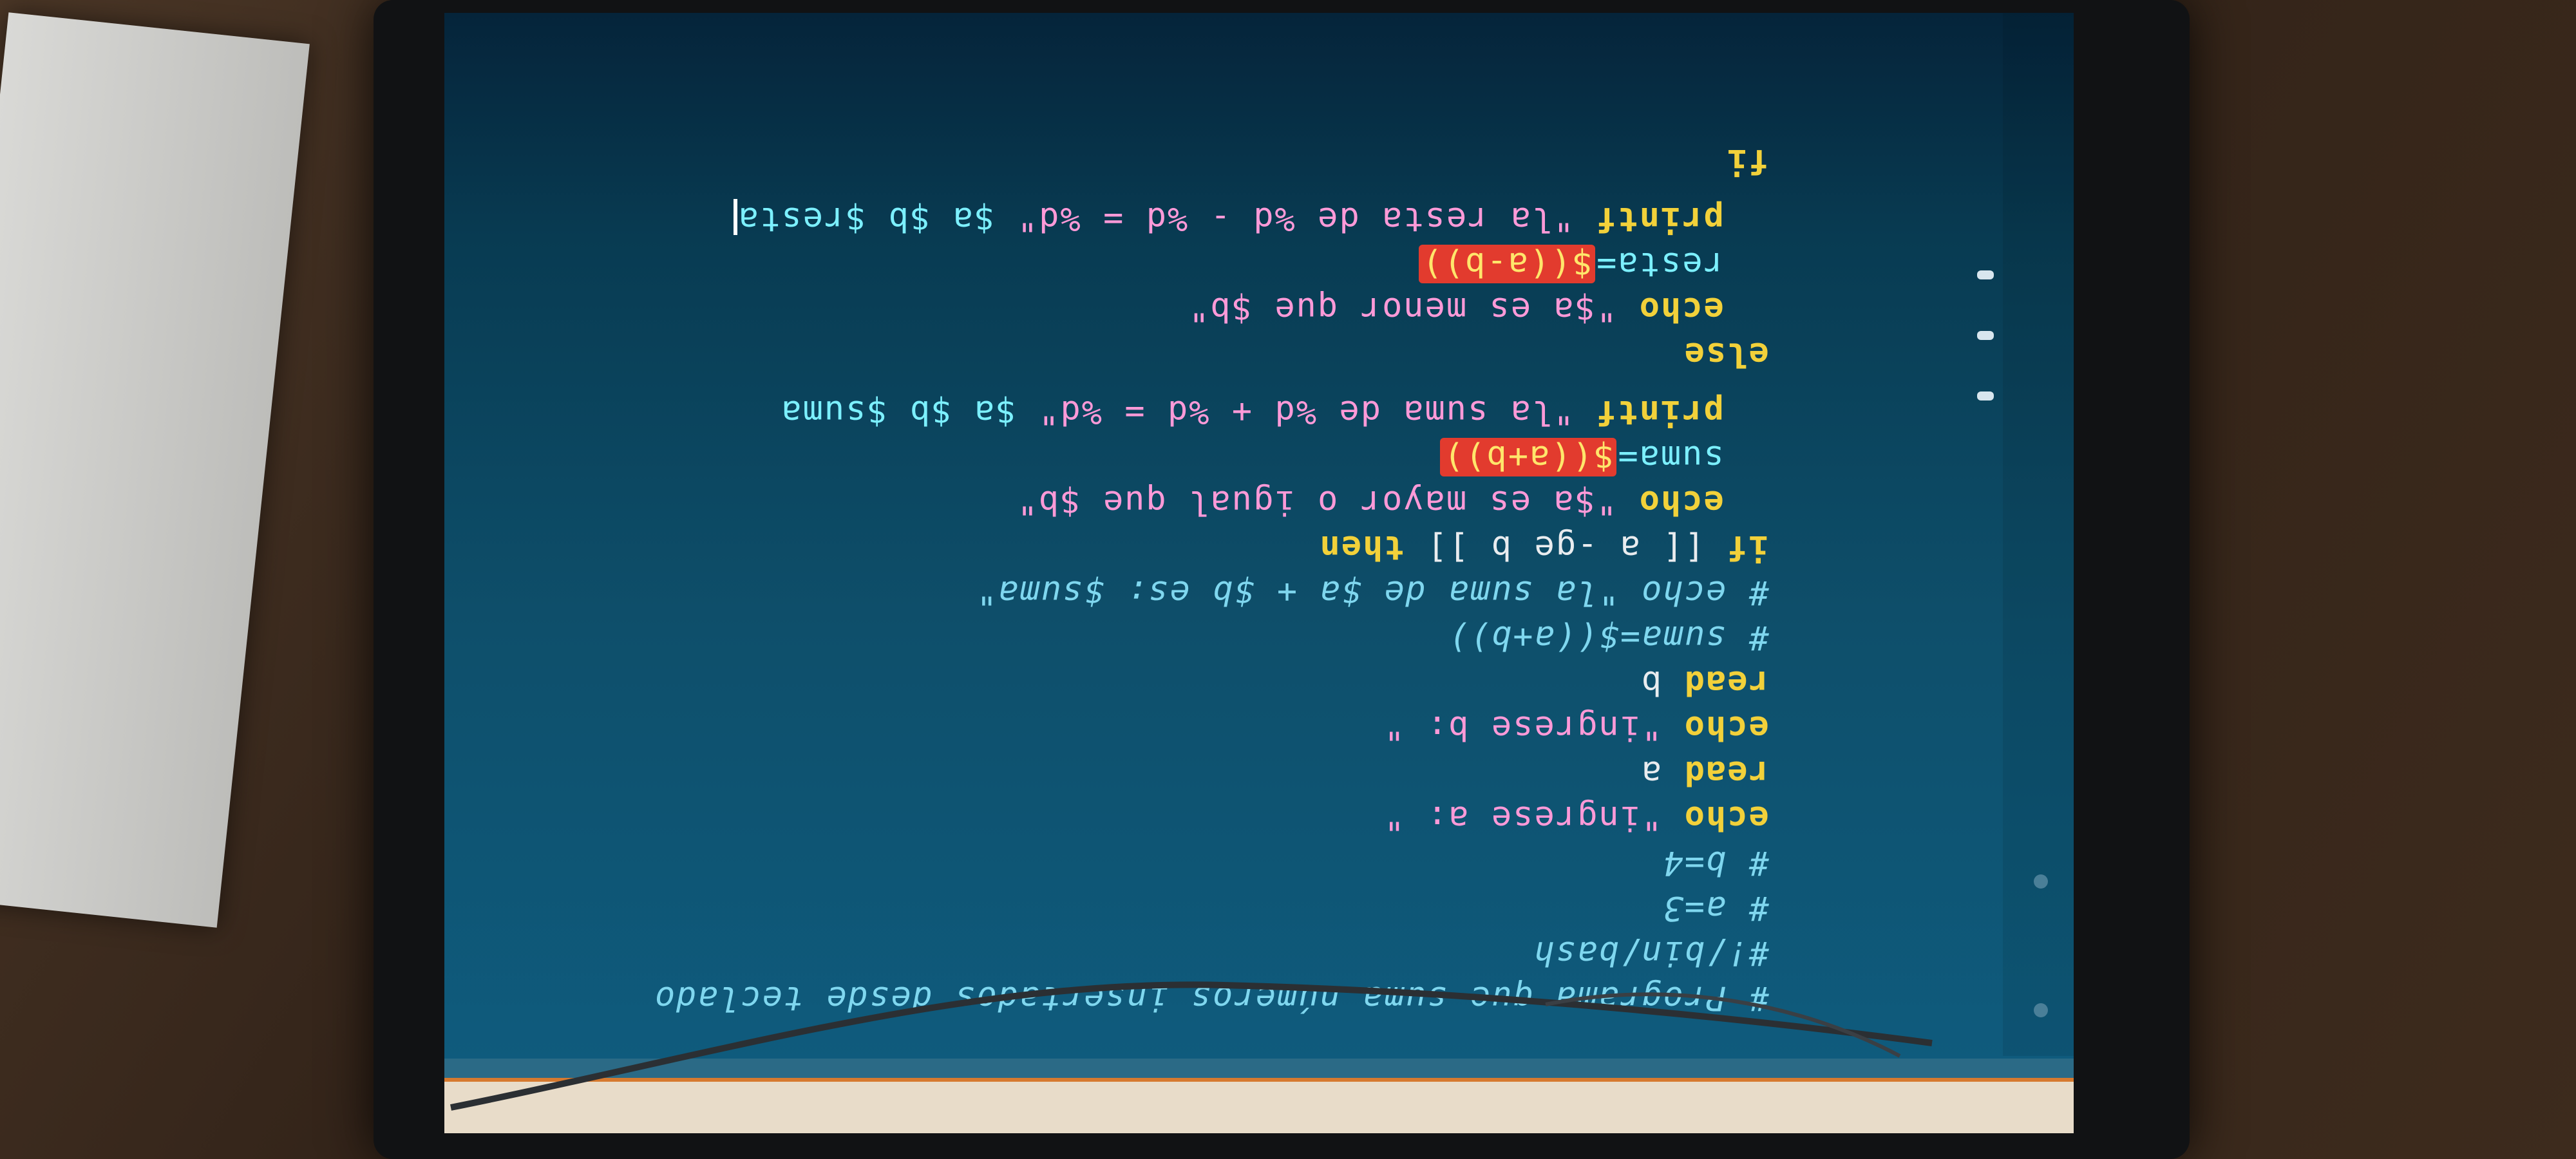 The width and height of the screenshot is (2576, 1159). I want to click on code-line-8: read b, so click(1812, 701).